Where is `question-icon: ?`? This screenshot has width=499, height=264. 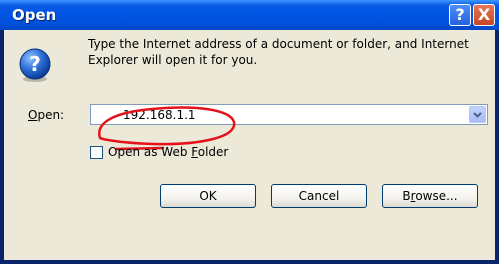
question-icon: ? is located at coordinates (35, 65).